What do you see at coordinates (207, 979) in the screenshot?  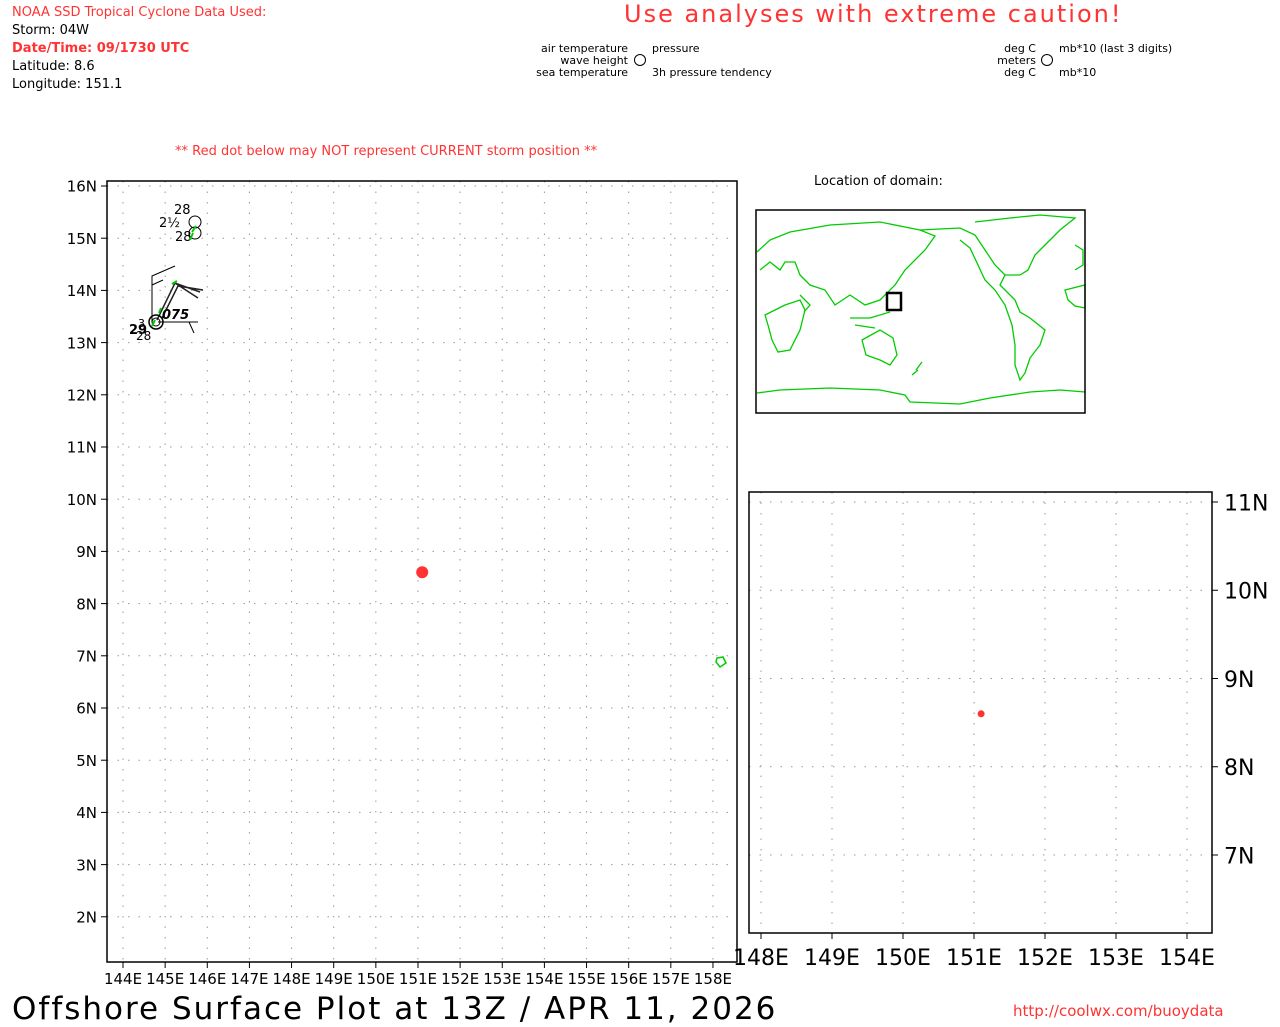 I see `lon-tick-label: 146E` at bounding box center [207, 979].